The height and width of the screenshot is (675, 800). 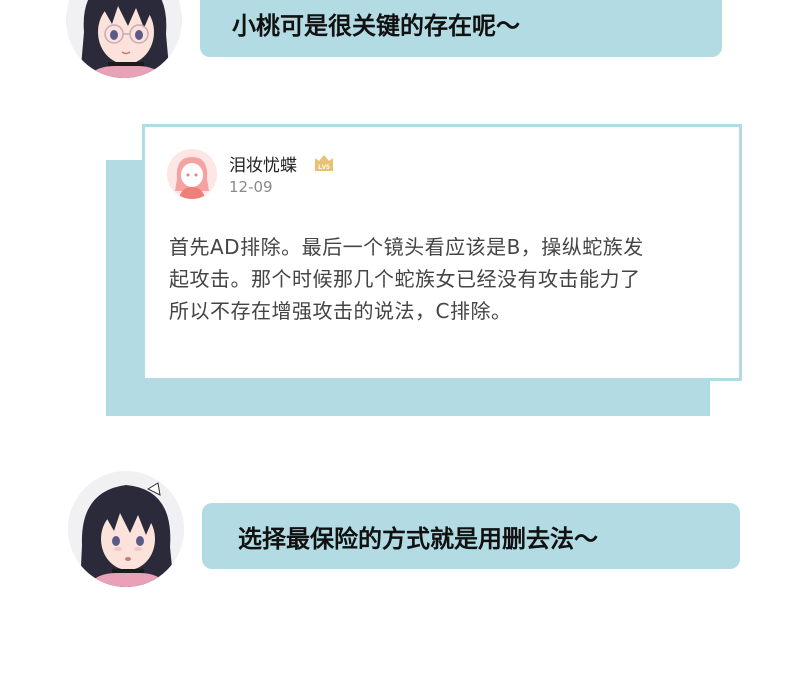 What do you see at coordinates (251, 187) in the screenshot?
I see `comment-date: 12-09` at bounding box center [251, 187].